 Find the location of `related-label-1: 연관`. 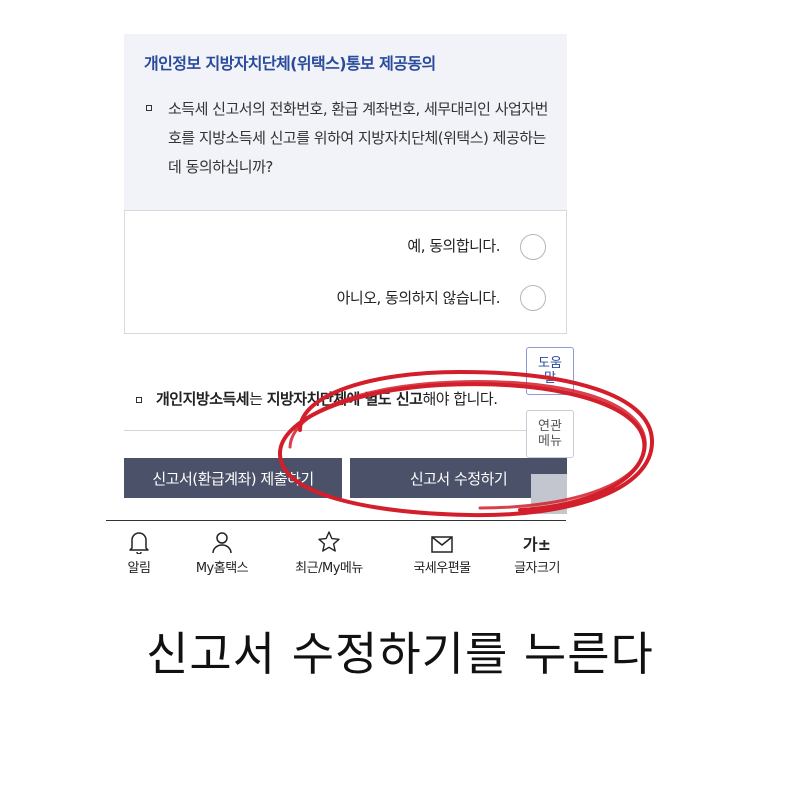

related-label-1: 연관 is located at coordinates (550, 426).